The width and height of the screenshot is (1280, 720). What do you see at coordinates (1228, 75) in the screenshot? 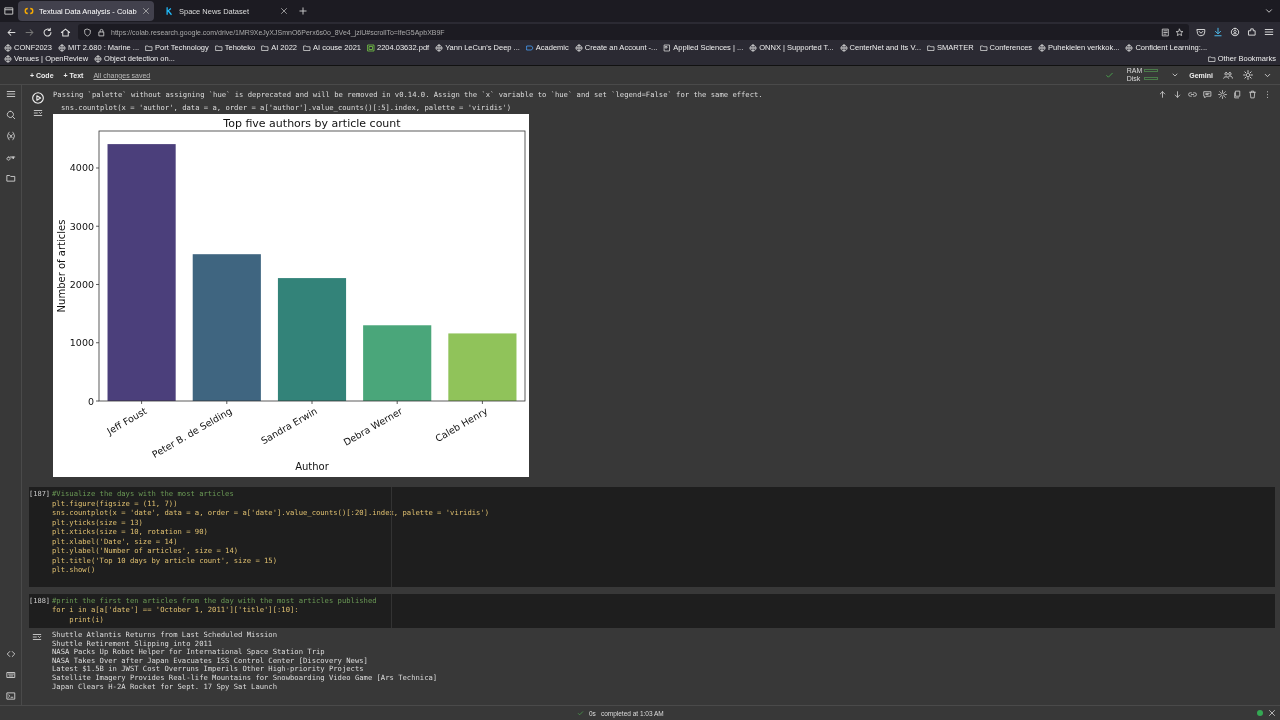
I see `people-icon` at bounding box center [1228, 75].